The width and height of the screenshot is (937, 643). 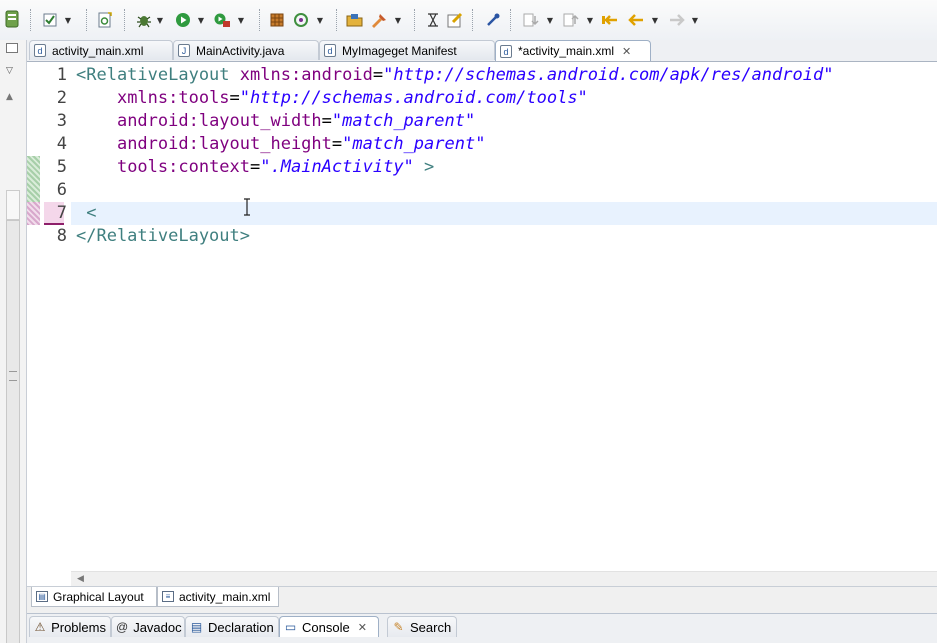 I want to click on left-panel-scrollbar, so click(x=13, y=431).